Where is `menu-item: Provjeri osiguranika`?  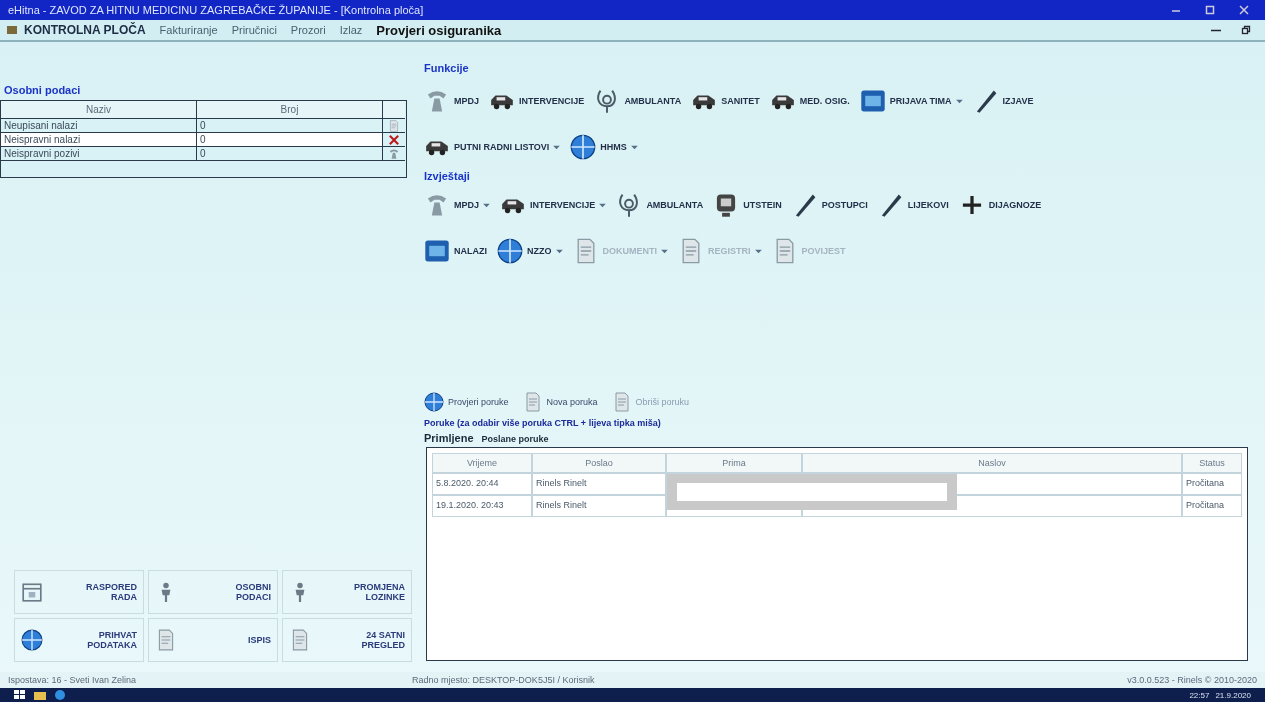 menu-item: Provjeri osiguranika is located at coordinates (439, 30).